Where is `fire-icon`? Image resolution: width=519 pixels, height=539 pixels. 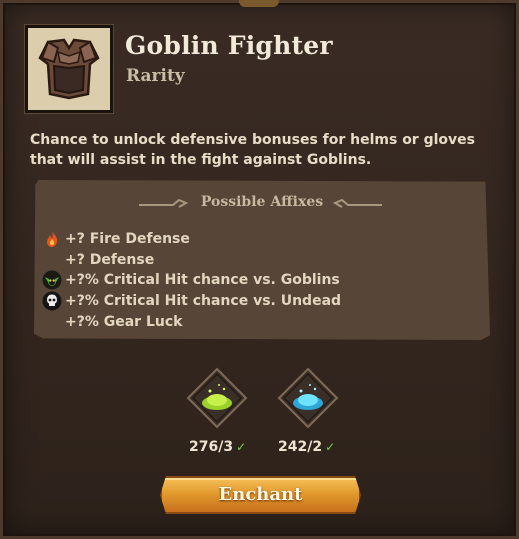
fire-icon is located at coordinates (52, 239).